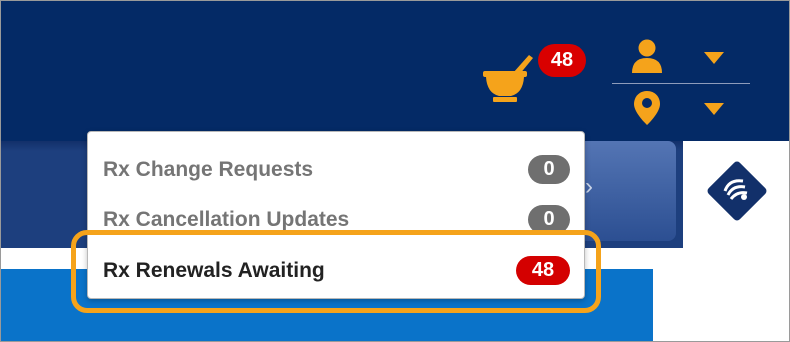 The width and height of the screenshot is (790, 342). I want to click on notification-badge: 48, so click(562, 60).